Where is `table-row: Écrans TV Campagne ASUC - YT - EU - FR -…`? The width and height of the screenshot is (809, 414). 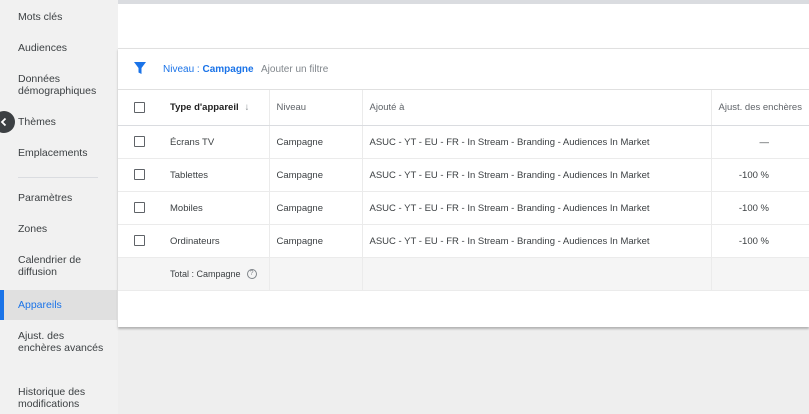
table-row: Écrans TV Campagne ASUC - YT - EU - FR -… is located at coordinates (463, 142).